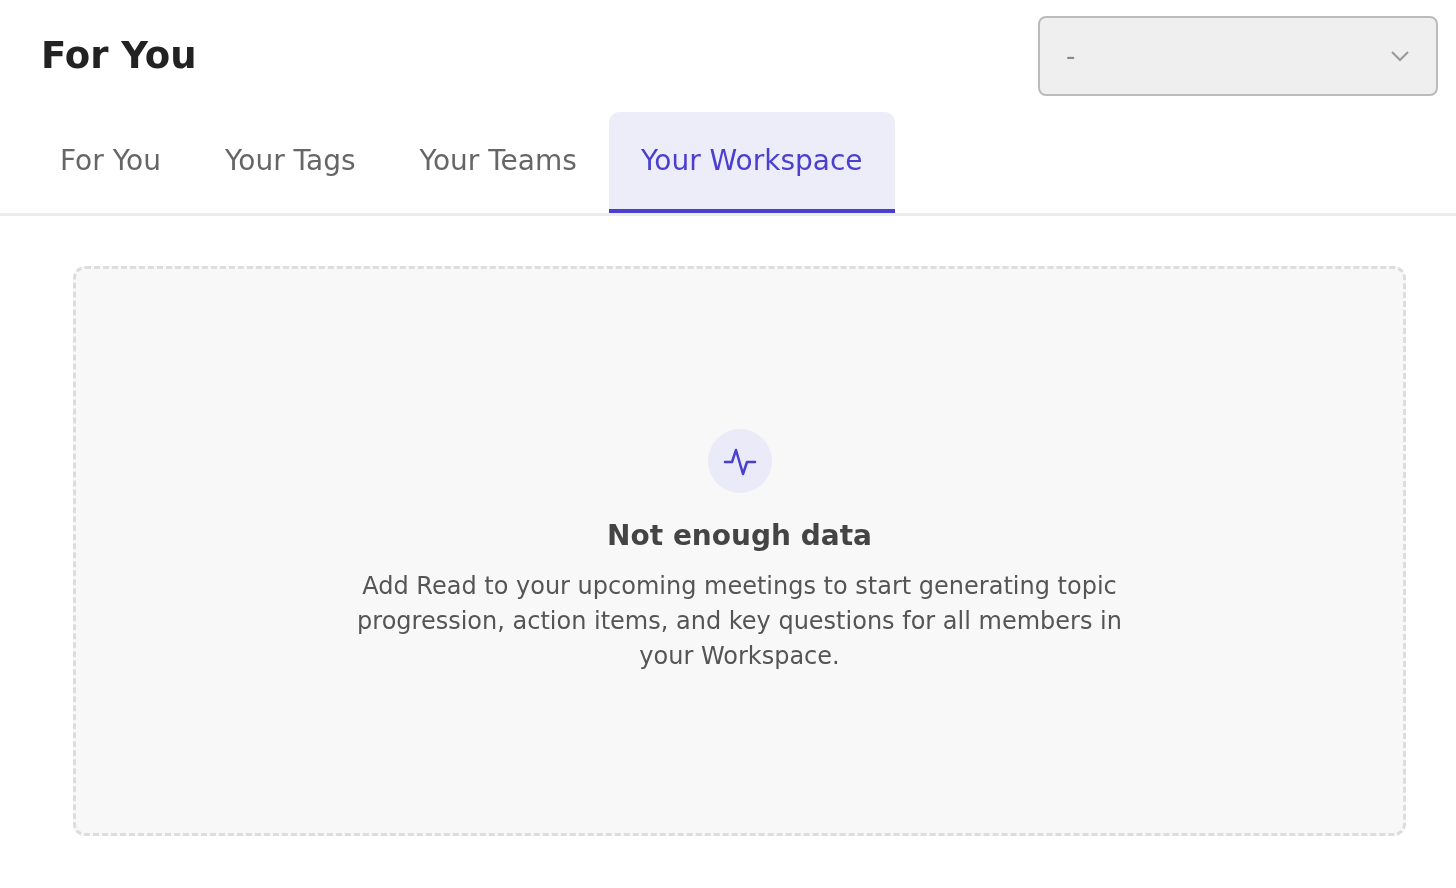  I want to click on tab: For You, so click(110, 162).